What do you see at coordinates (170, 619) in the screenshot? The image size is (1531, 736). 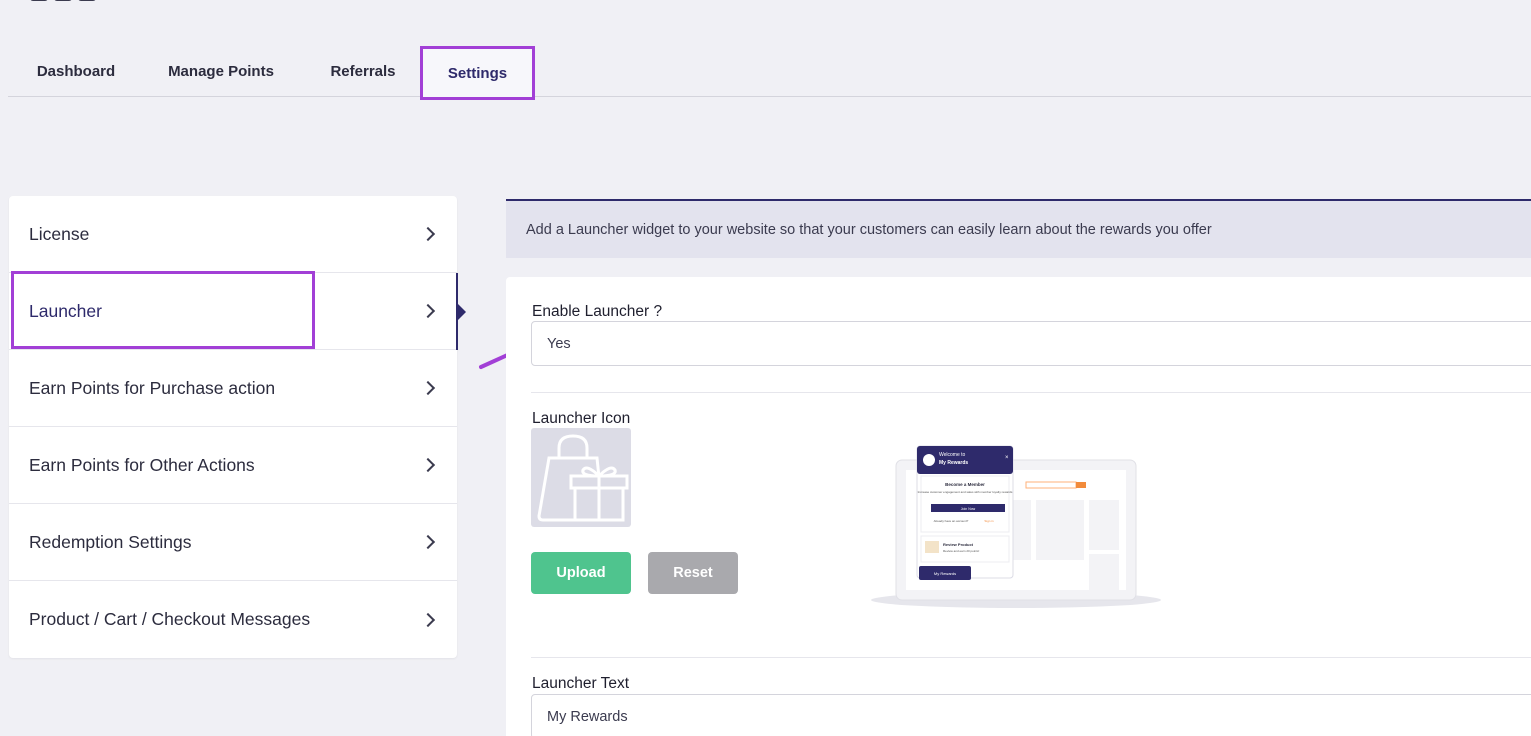 I see `sidebar-item-label: Product / Cart / Checkout Messages` at bounding box center [170, 619].